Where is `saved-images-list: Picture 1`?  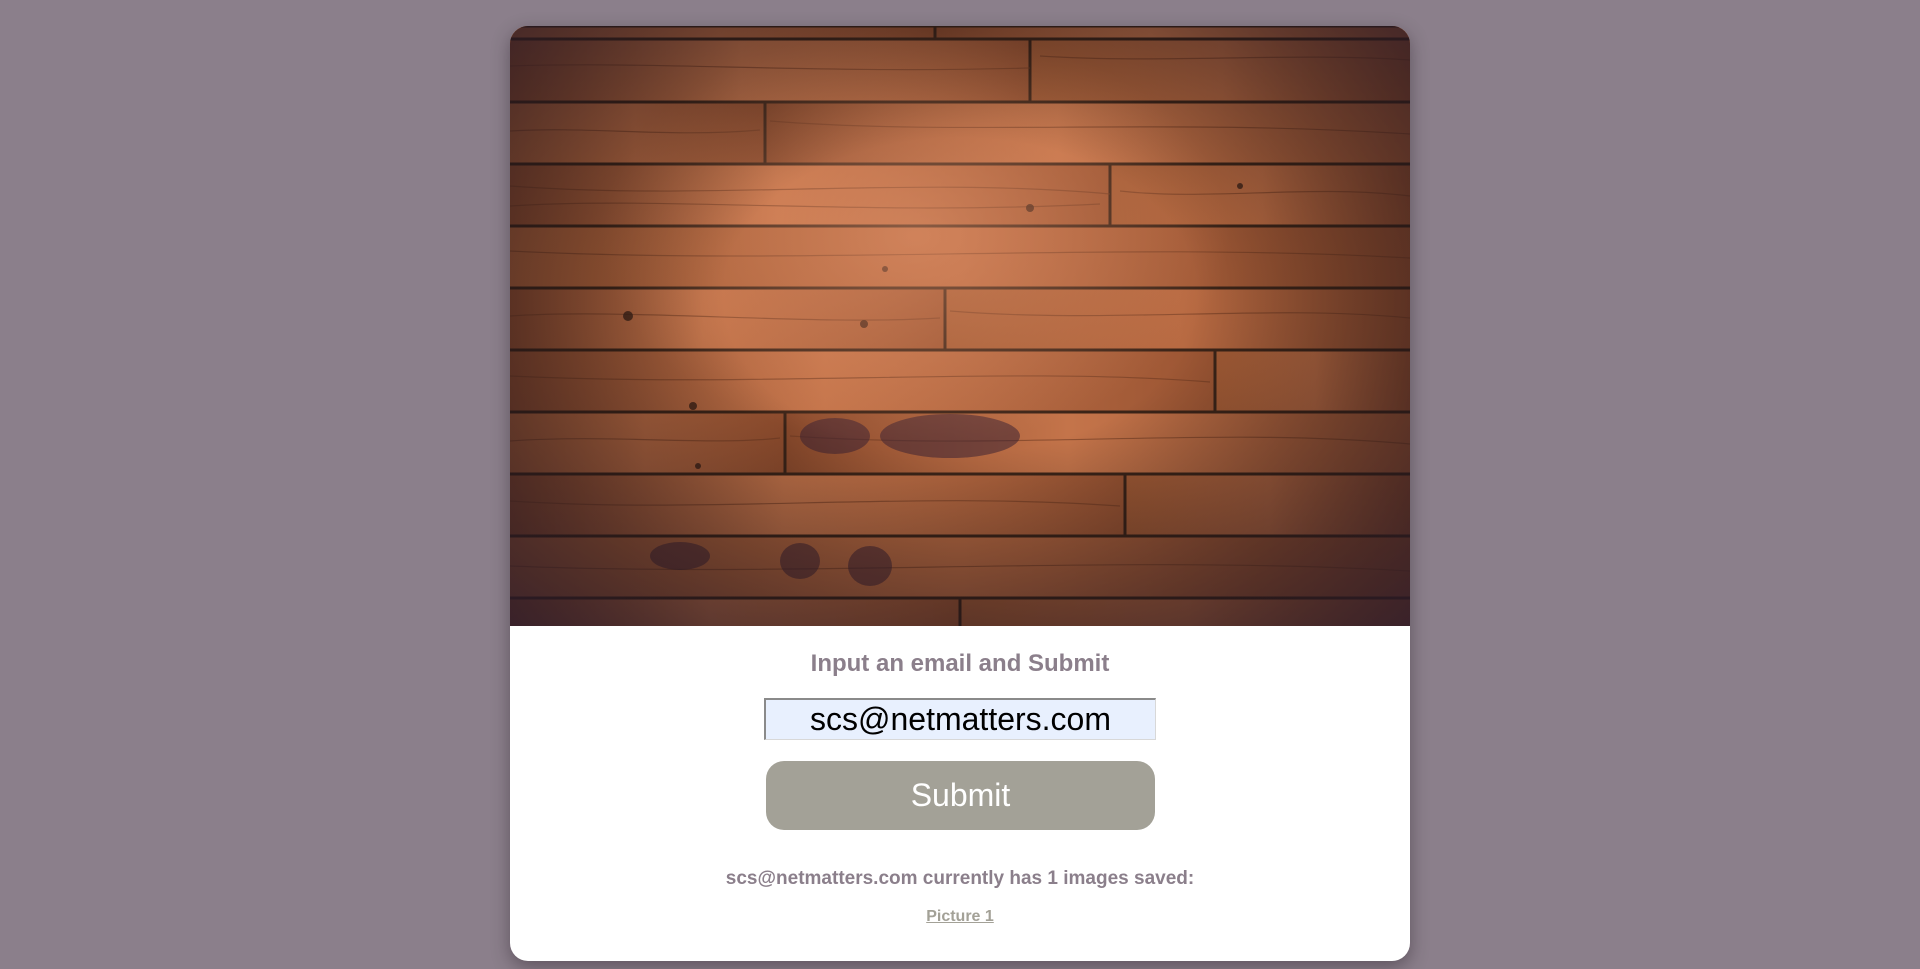 saved-images-list: Picture 1 is located at coordinates (960, 917).